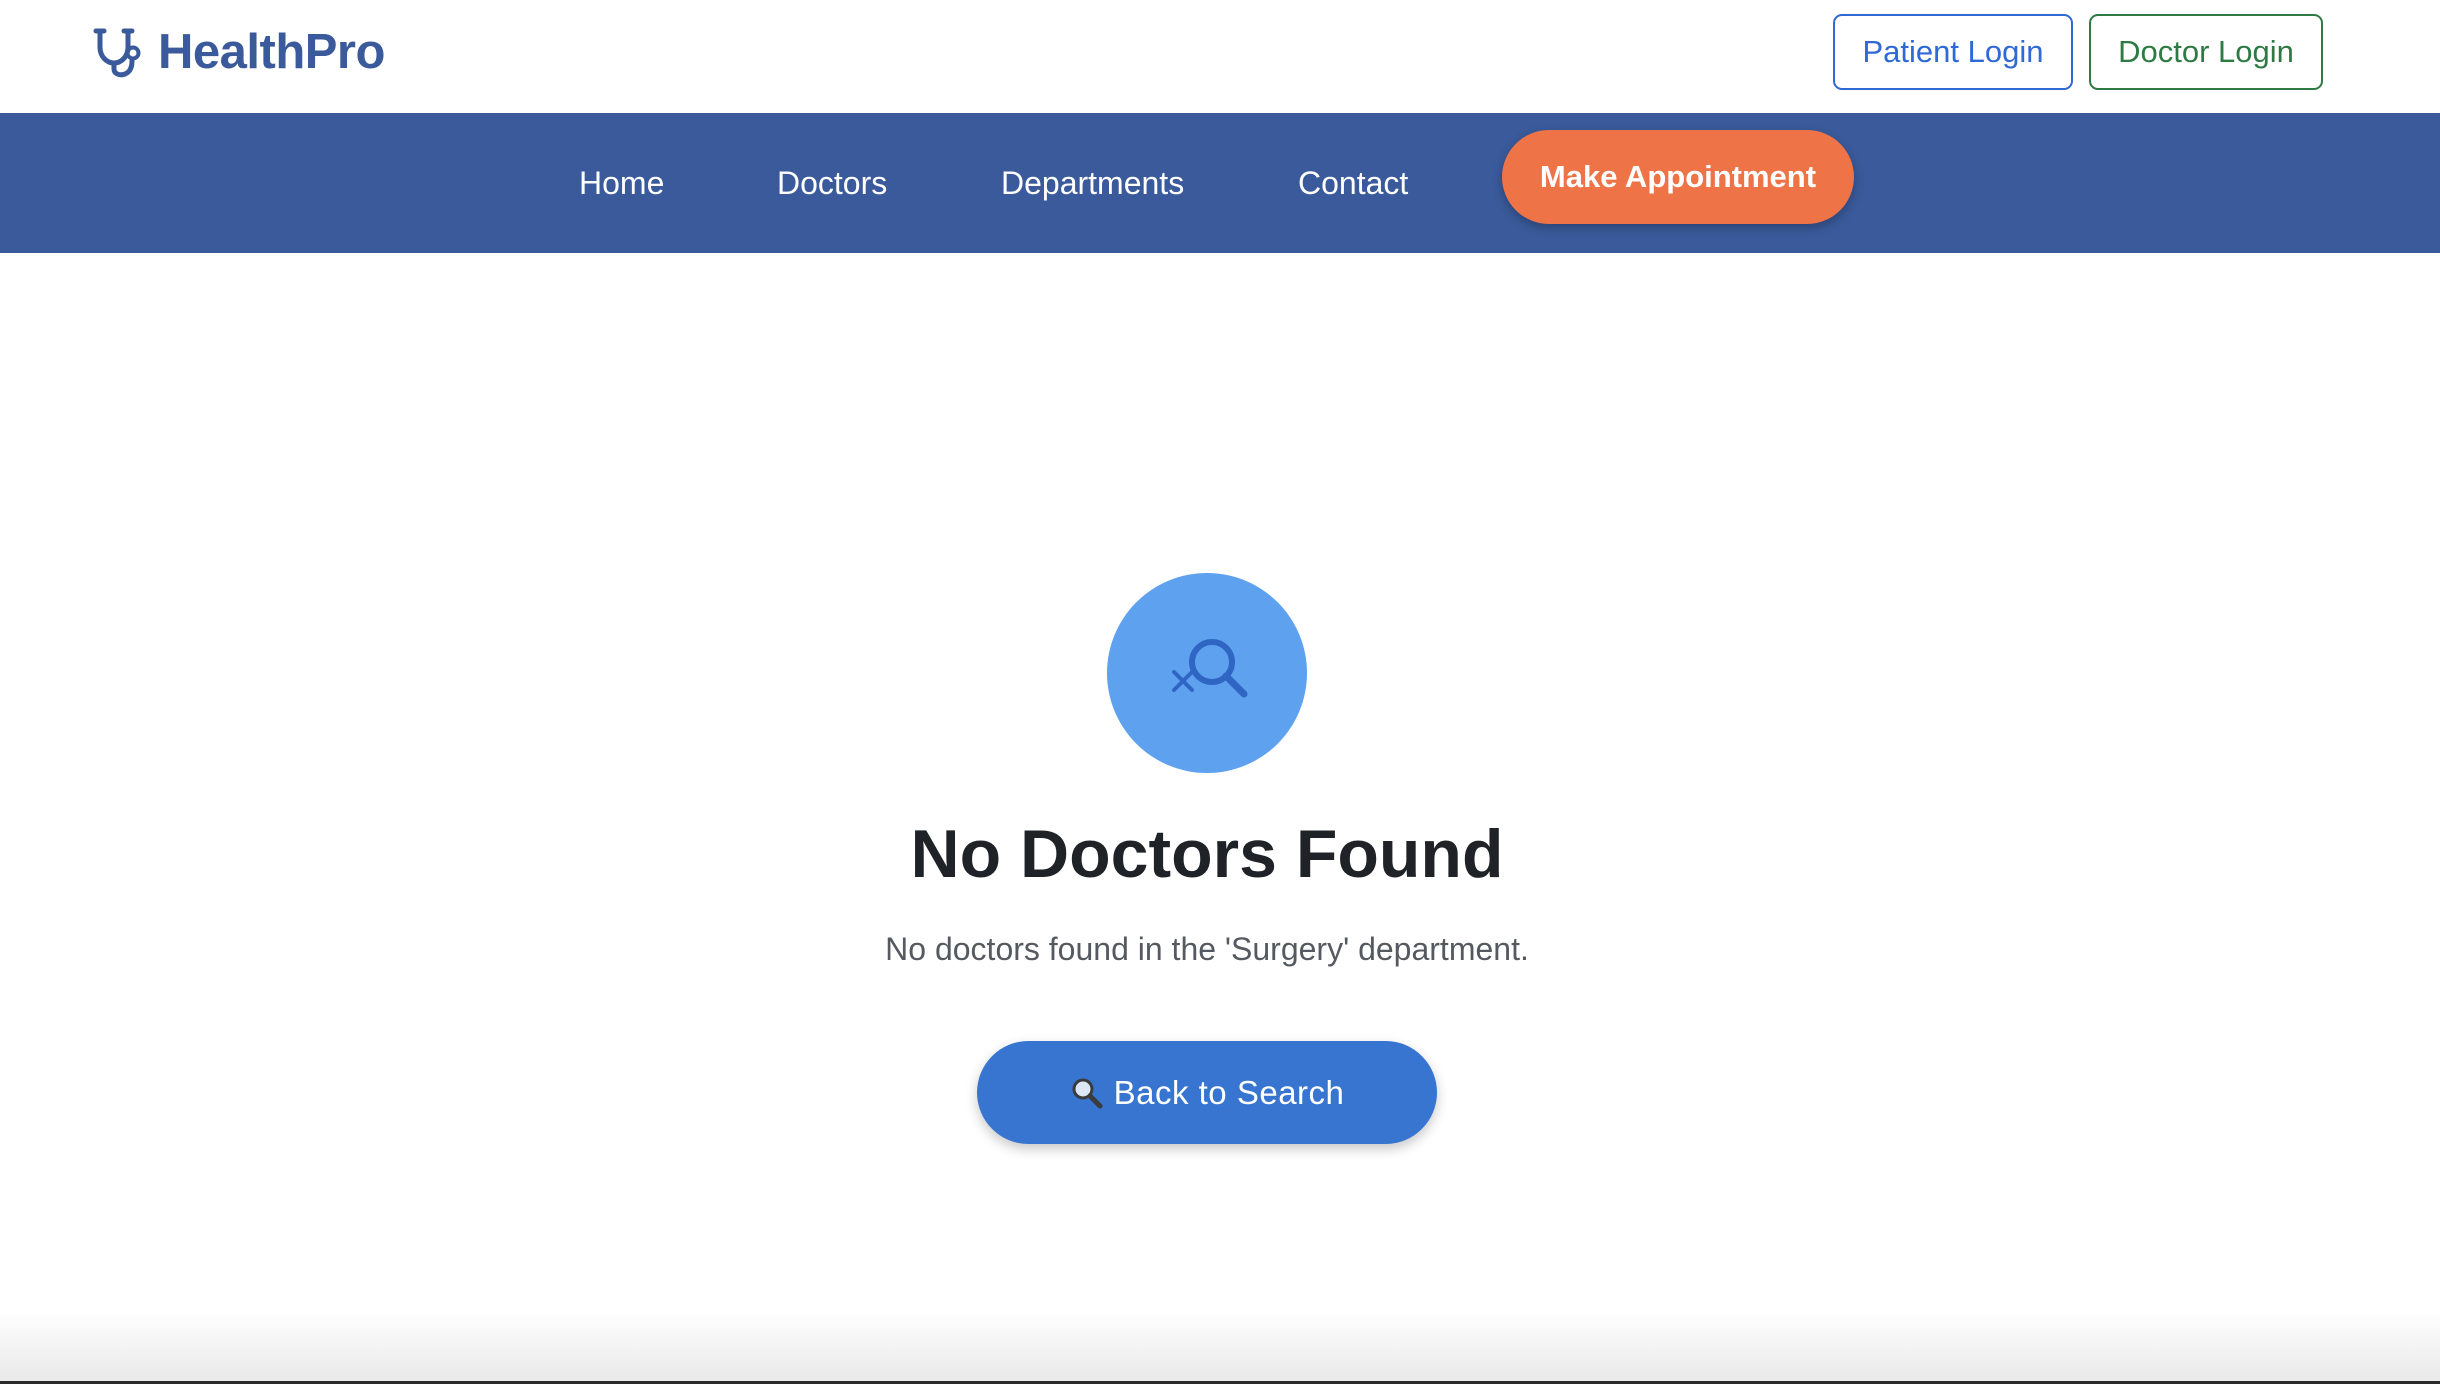 The height and width of the screenshot is (1384, 2440). Describe the element at coordinates (117, 53) in the screenshot. I see `stethoscope-icon` at that location.